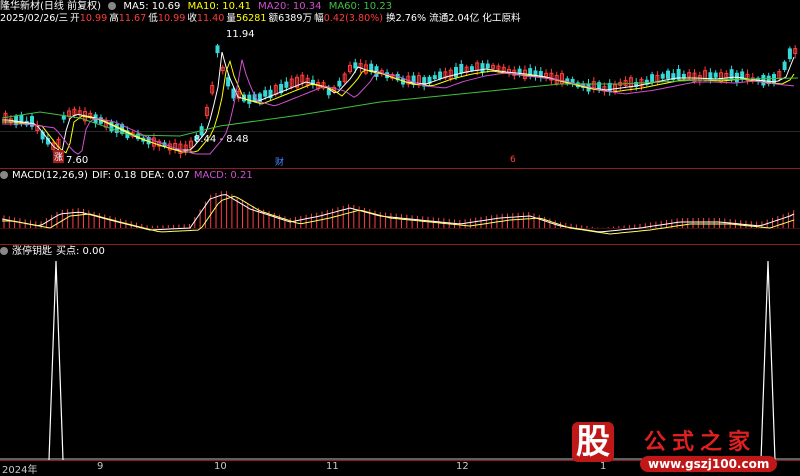 Image resolution: width=800 pixels, height=476 pixels. I want to click on zhang-tag: 涨, so click(59, 156).